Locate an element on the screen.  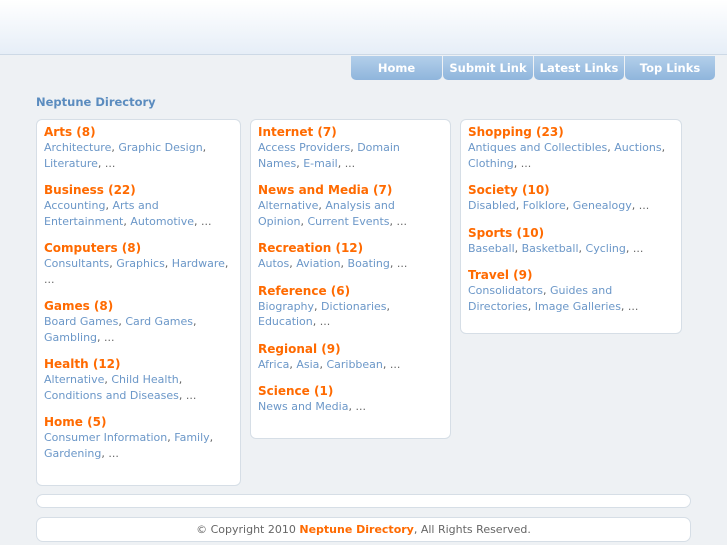
category-title-link: Business (22) is located at coordinates (139, 190).